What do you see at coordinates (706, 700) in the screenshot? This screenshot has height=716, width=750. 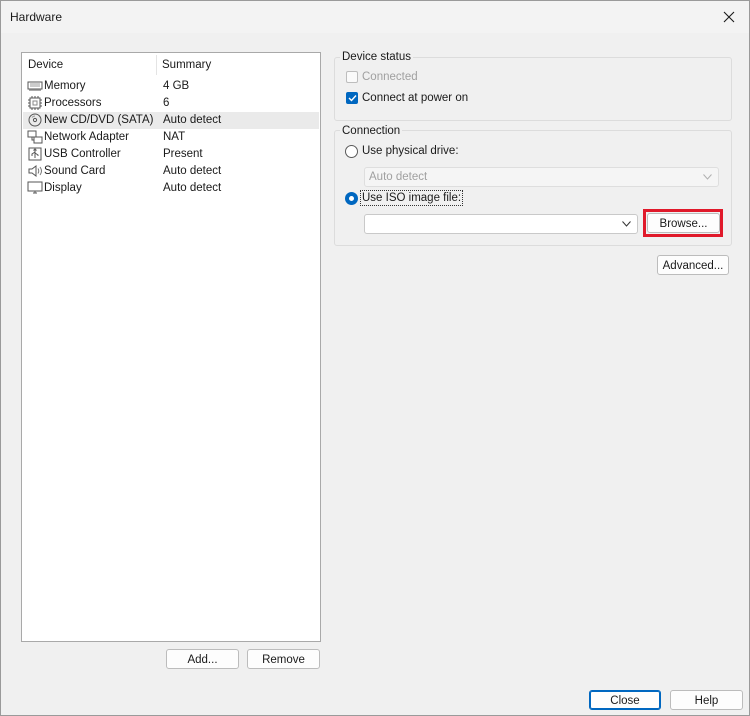 I see `help-button: Help` at bounding box center [706, 700].